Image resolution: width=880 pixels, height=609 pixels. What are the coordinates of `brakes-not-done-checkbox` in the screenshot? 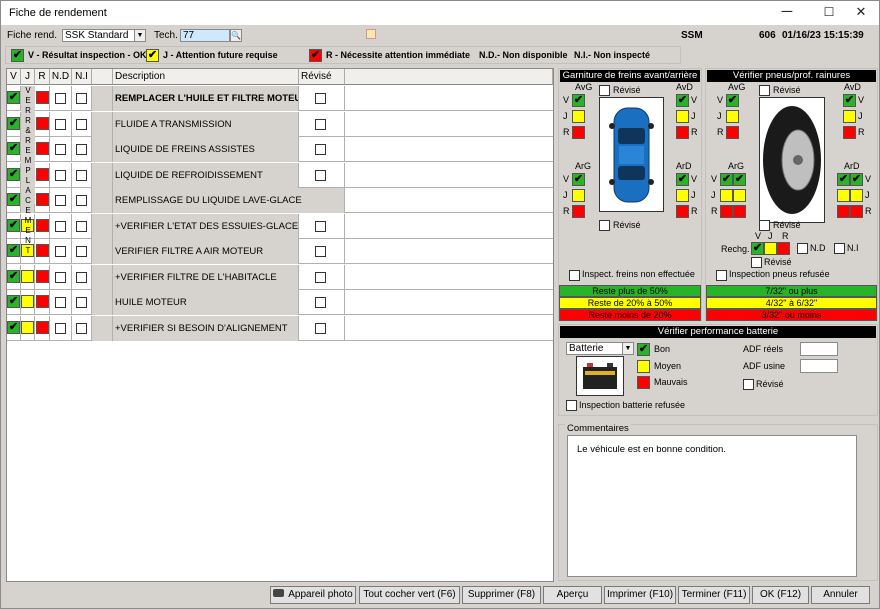 It's located at (574, 275).